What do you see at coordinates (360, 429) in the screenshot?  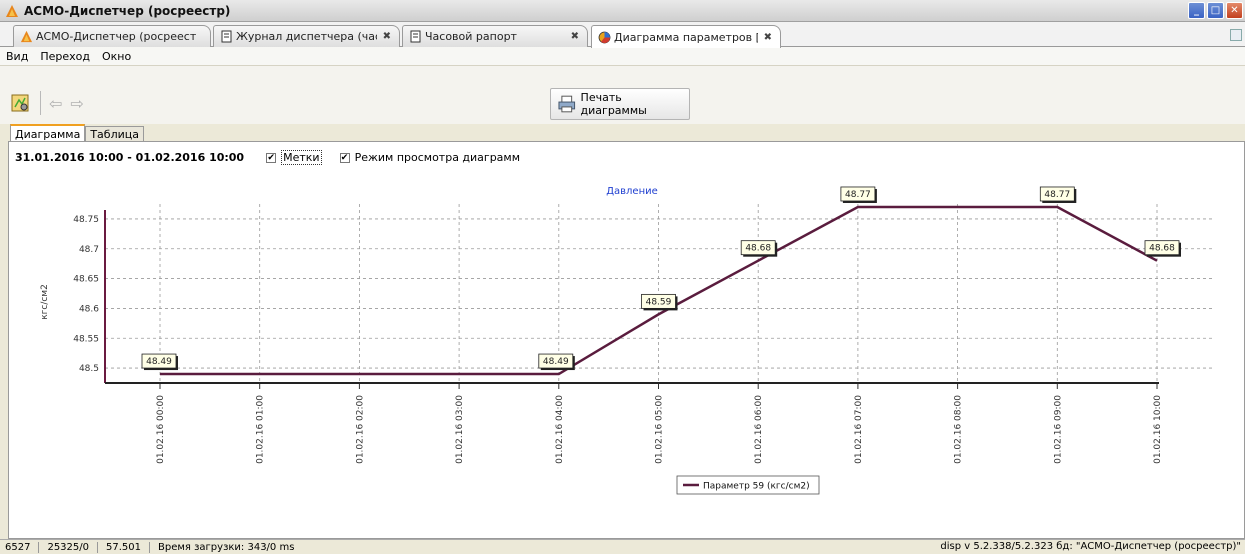 I see `x-tick-label: 01.02.16 02:00` at bounding box center [360, 429].